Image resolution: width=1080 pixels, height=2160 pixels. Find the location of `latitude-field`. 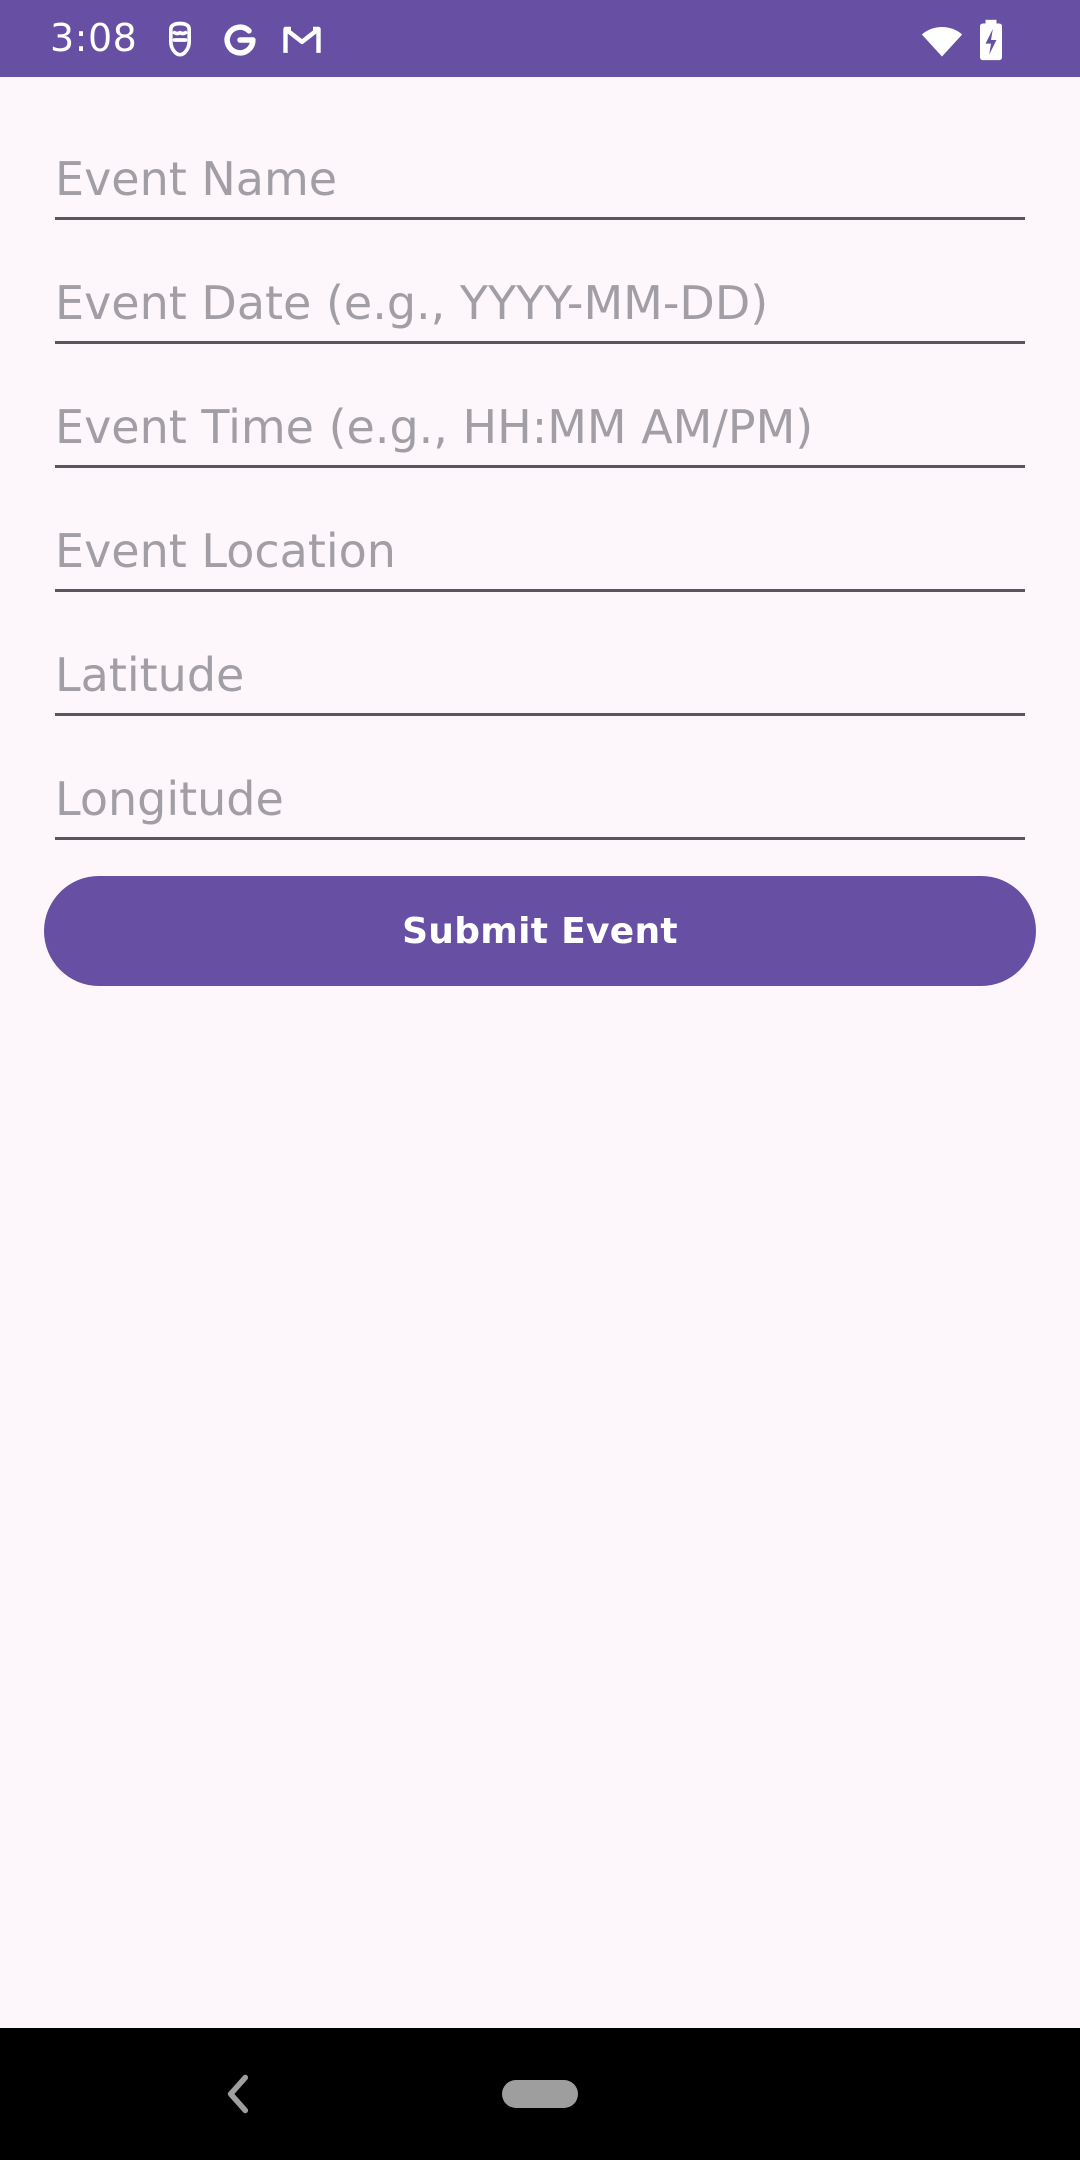

latitude-field is located at coordinates (540, 667).